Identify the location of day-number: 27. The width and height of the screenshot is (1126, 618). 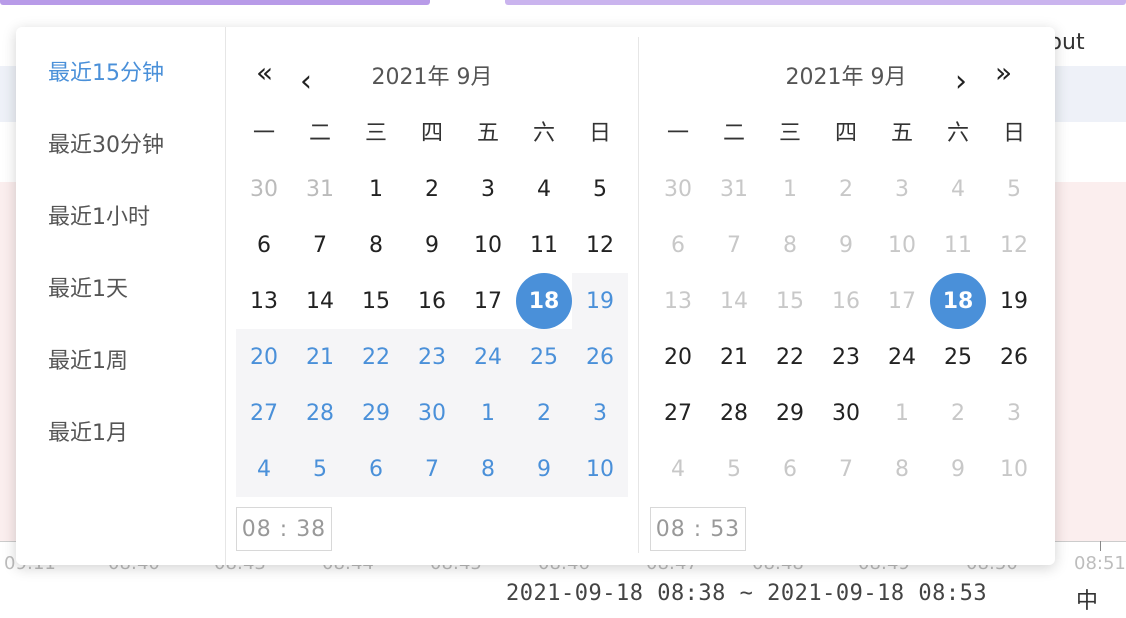
(264, 413).